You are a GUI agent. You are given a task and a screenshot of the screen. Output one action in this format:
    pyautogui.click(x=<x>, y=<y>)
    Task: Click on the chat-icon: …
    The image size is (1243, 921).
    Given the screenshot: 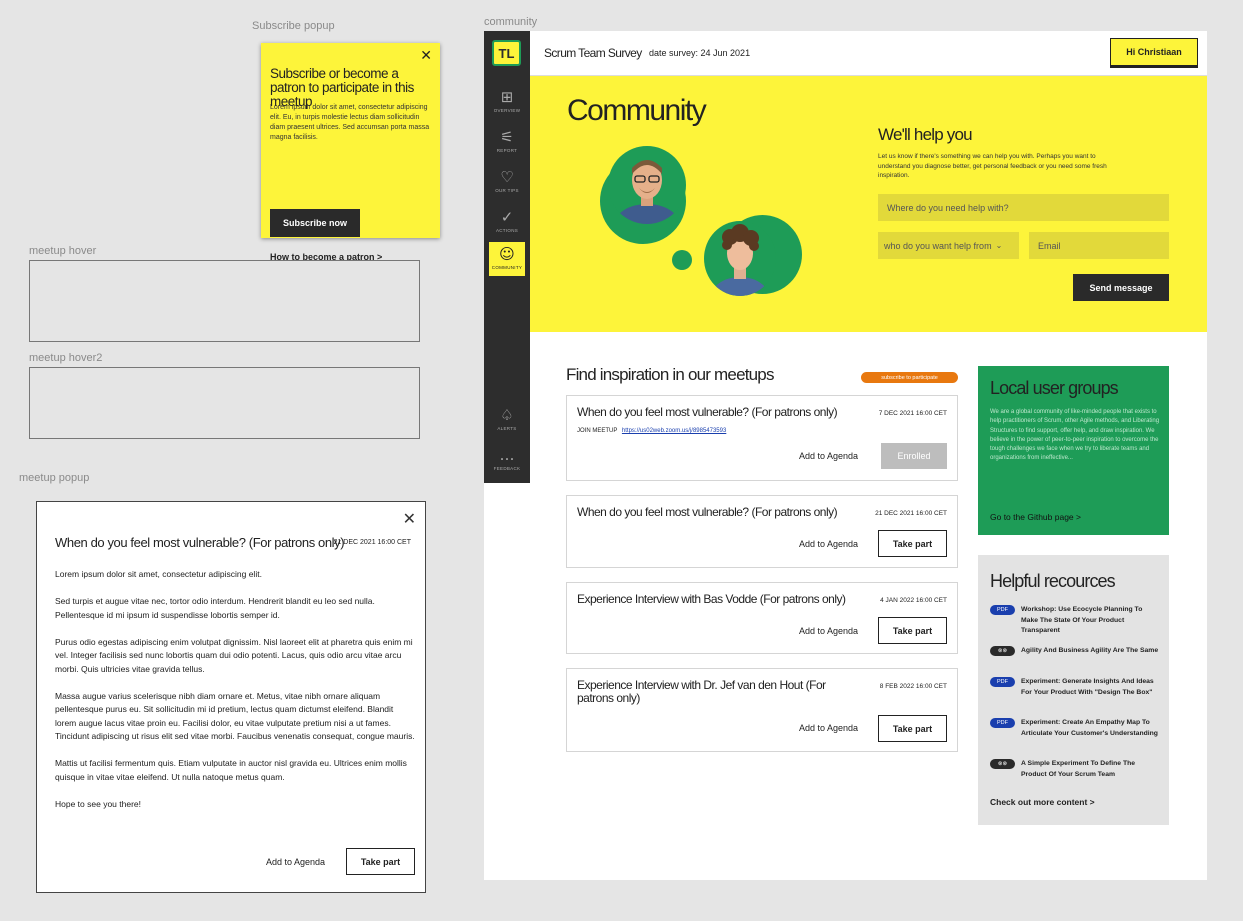 What is the action you would take?
    pyautogui.click(x=507, y=455)
    